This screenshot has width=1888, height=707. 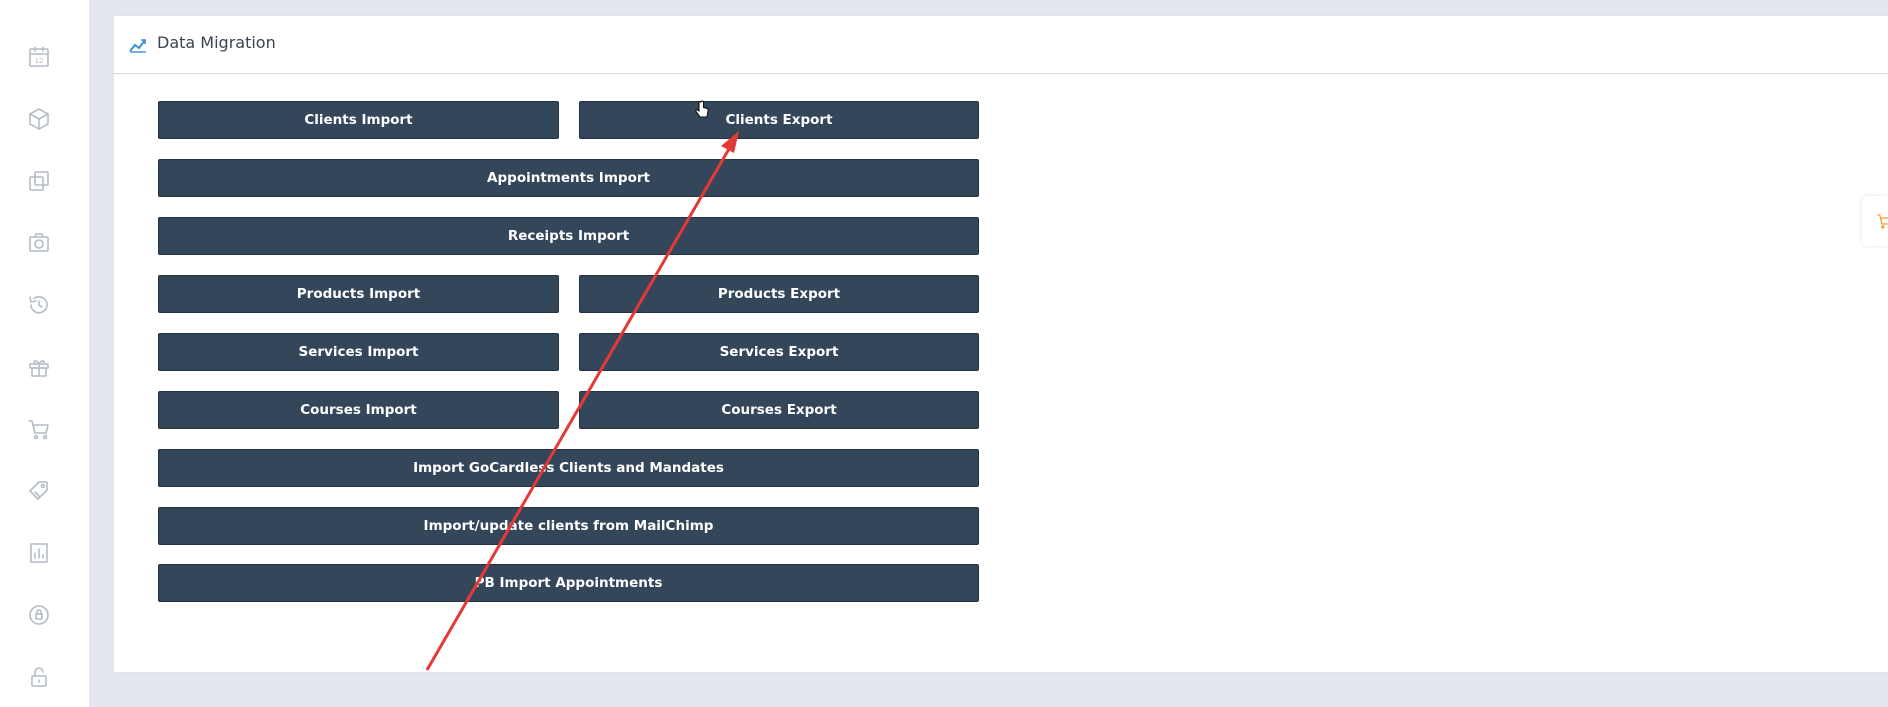 I want to click on pb-import-appointments-button: PB Import Appointments, so click(x=568, y=583).